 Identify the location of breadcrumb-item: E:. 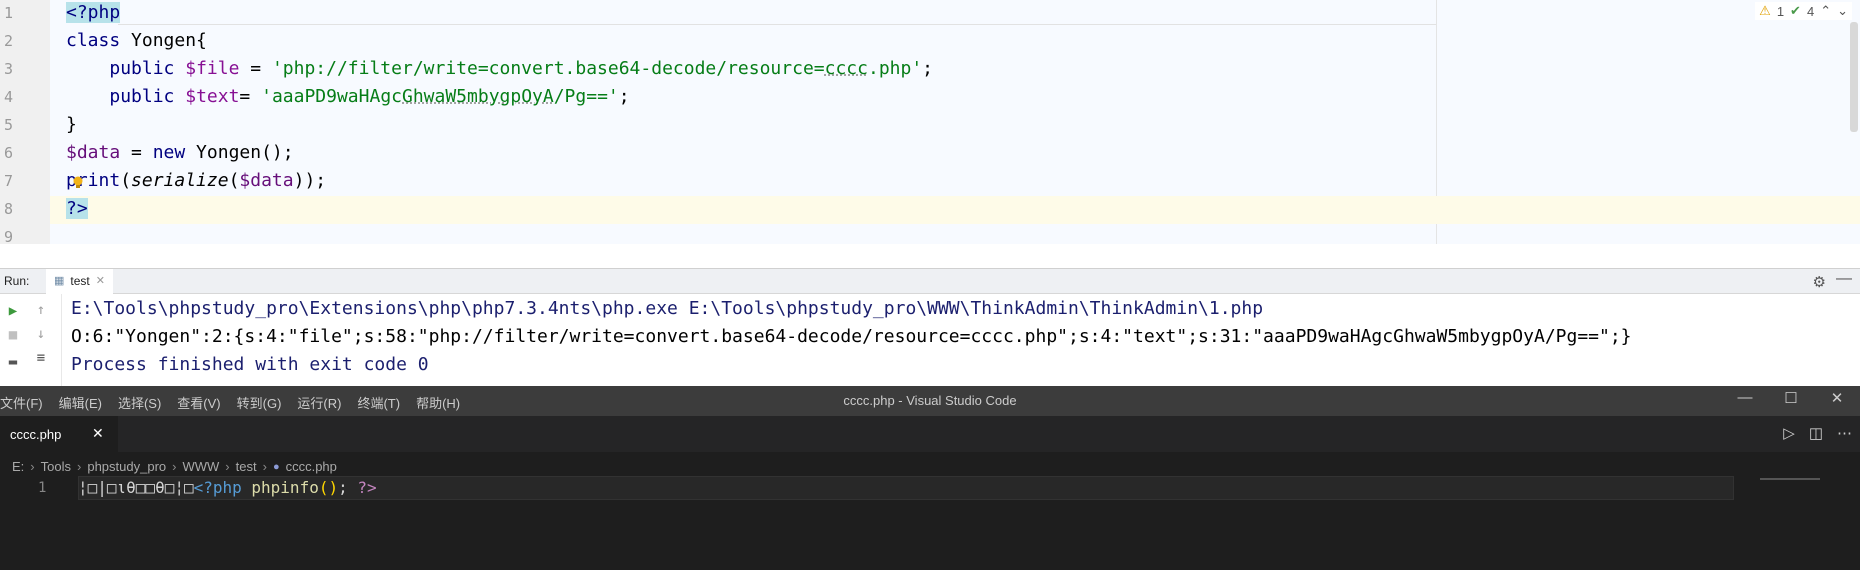
(18, 467).